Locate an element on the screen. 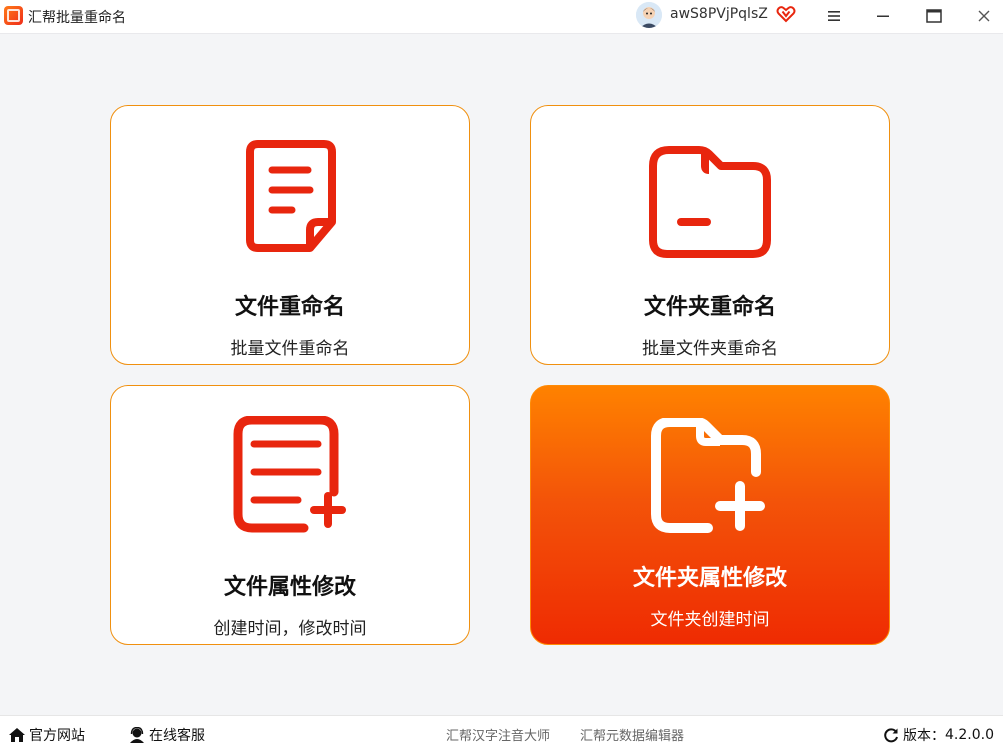 This screenshot has height=747, width=1003. online-service-label: 在线客服 is located at coordinates (177, 736).